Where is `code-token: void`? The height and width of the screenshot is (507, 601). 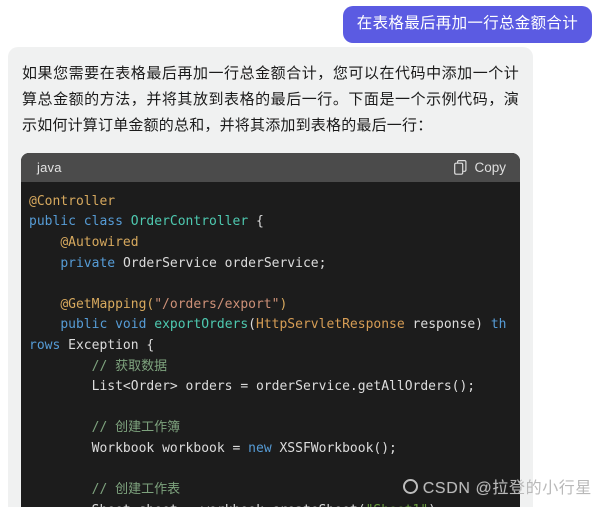
code-token: void is located at coordinates (135, 325).